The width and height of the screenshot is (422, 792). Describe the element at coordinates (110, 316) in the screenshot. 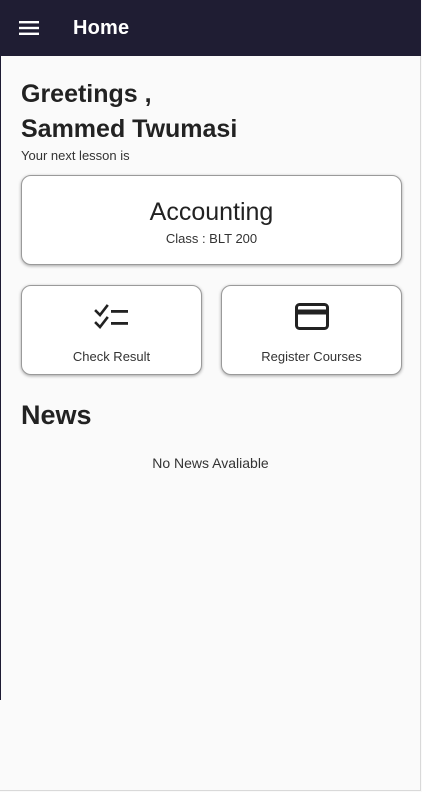

I see `checklist-icon` at that location.